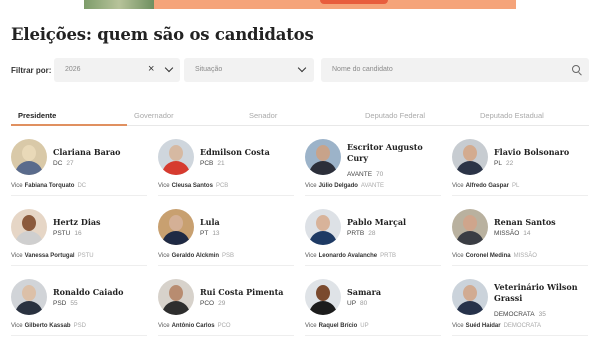 The width and height of the screenshot is (600, 360). Describe the element at coordinates (521, 170) in the screenshot. I see `candidate-card: Flavio Bolsonaro PL 22 Vice Alfredo Gaspar PL` at that location.